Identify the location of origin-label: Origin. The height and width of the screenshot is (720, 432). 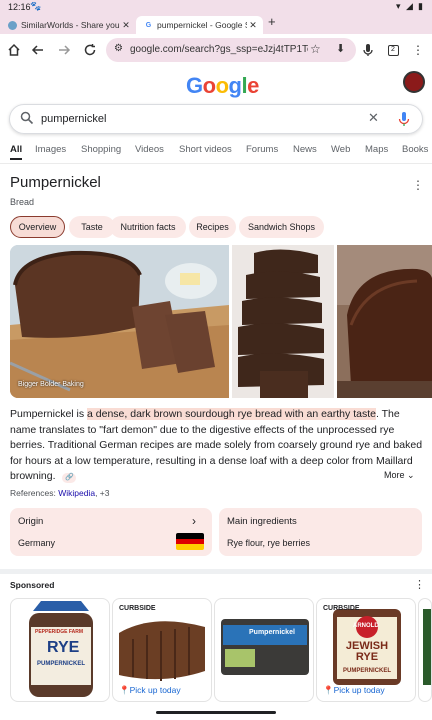
(31, 521).